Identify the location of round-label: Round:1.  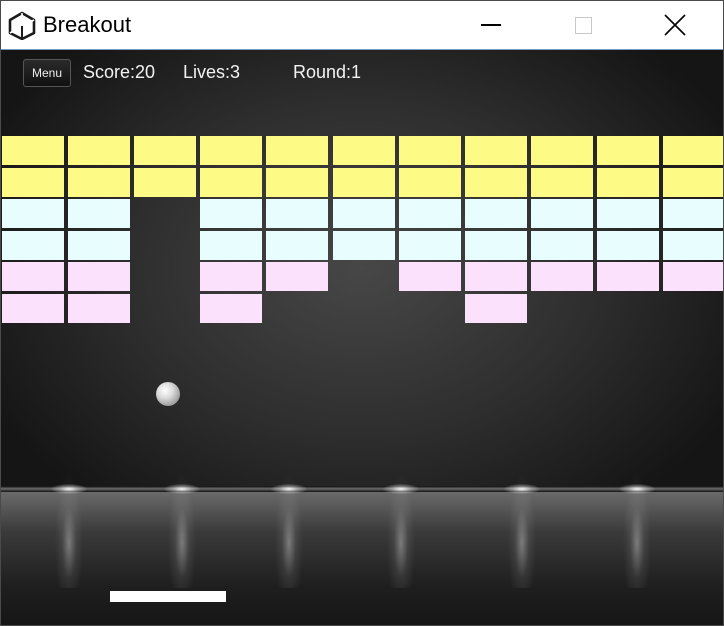
(327, 72).